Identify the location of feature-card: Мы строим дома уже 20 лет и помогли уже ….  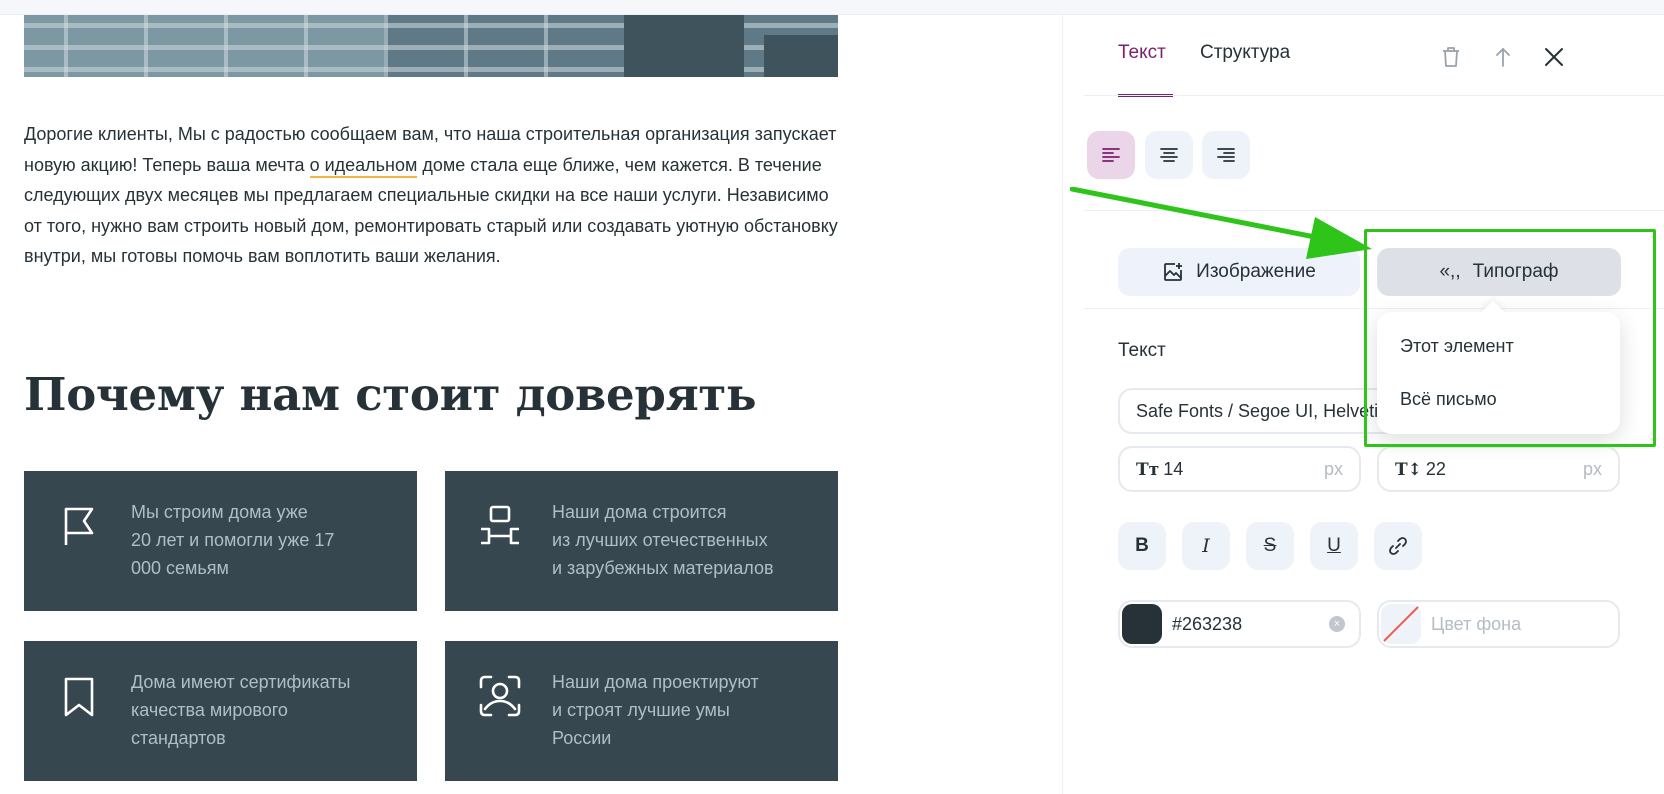
(220, 541).